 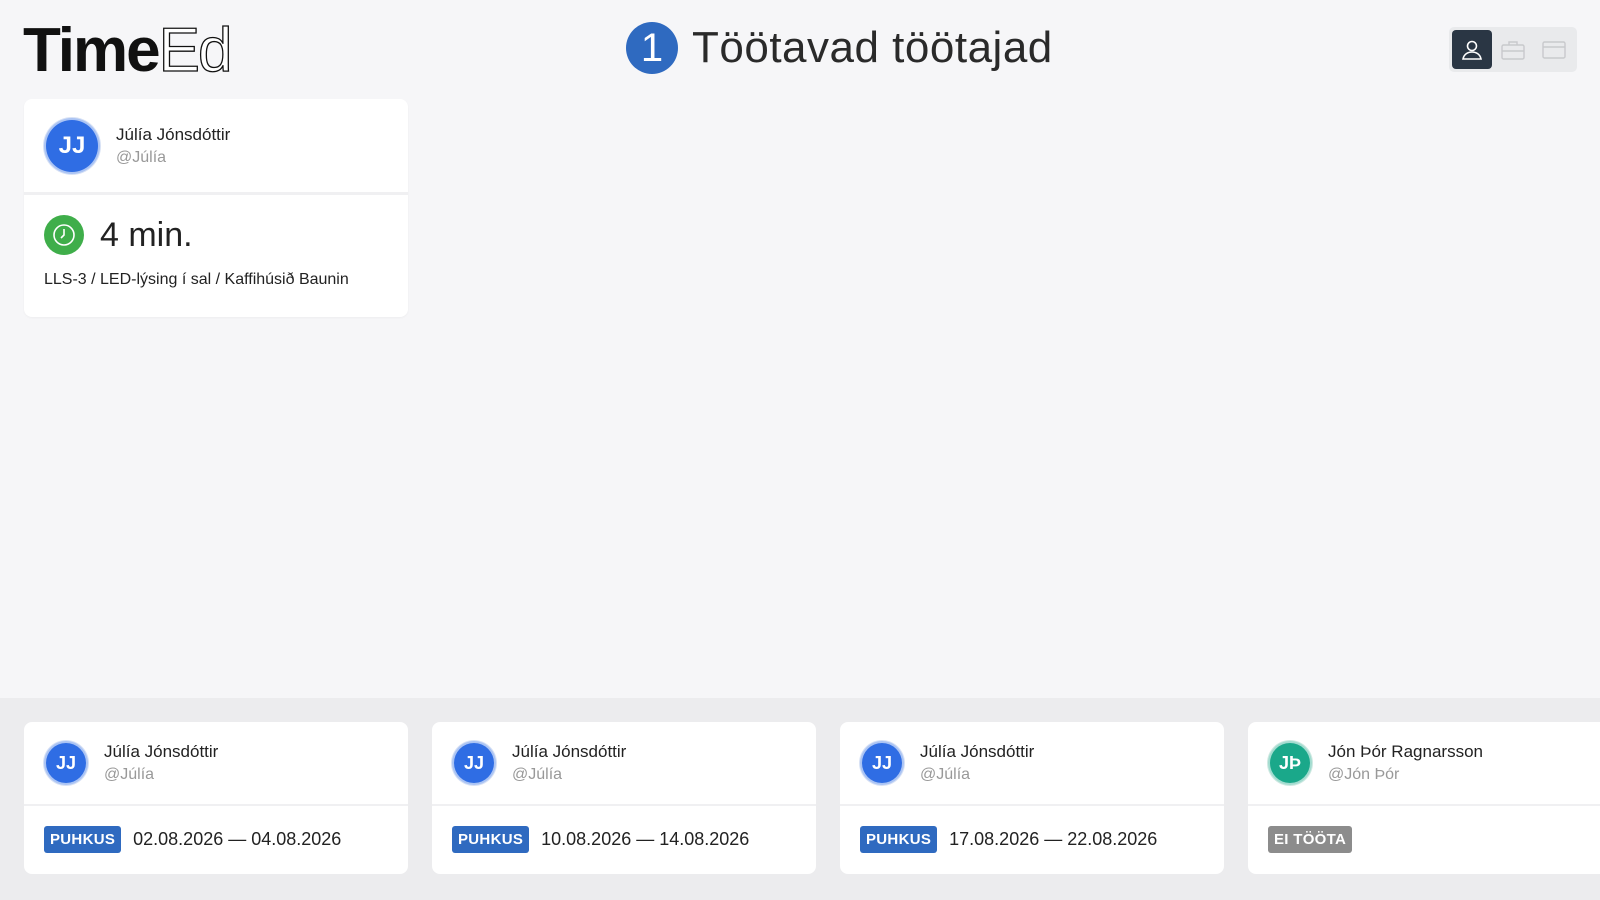 I want to click on clock-icon, so click(x=64, y=235).